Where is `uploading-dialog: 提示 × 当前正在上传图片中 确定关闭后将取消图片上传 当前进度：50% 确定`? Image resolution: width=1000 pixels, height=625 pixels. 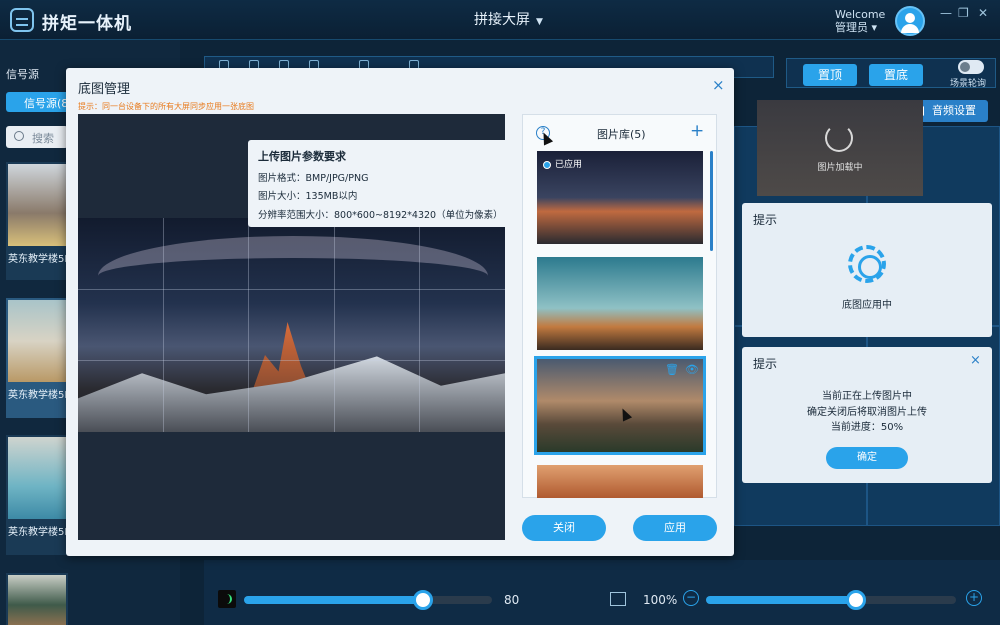
uploading-dialog: 提示 × 当前正在上传图片中 确定关闭后将取消图片上传 当前进度：50% 确定 is located at coordinates (867, 415).